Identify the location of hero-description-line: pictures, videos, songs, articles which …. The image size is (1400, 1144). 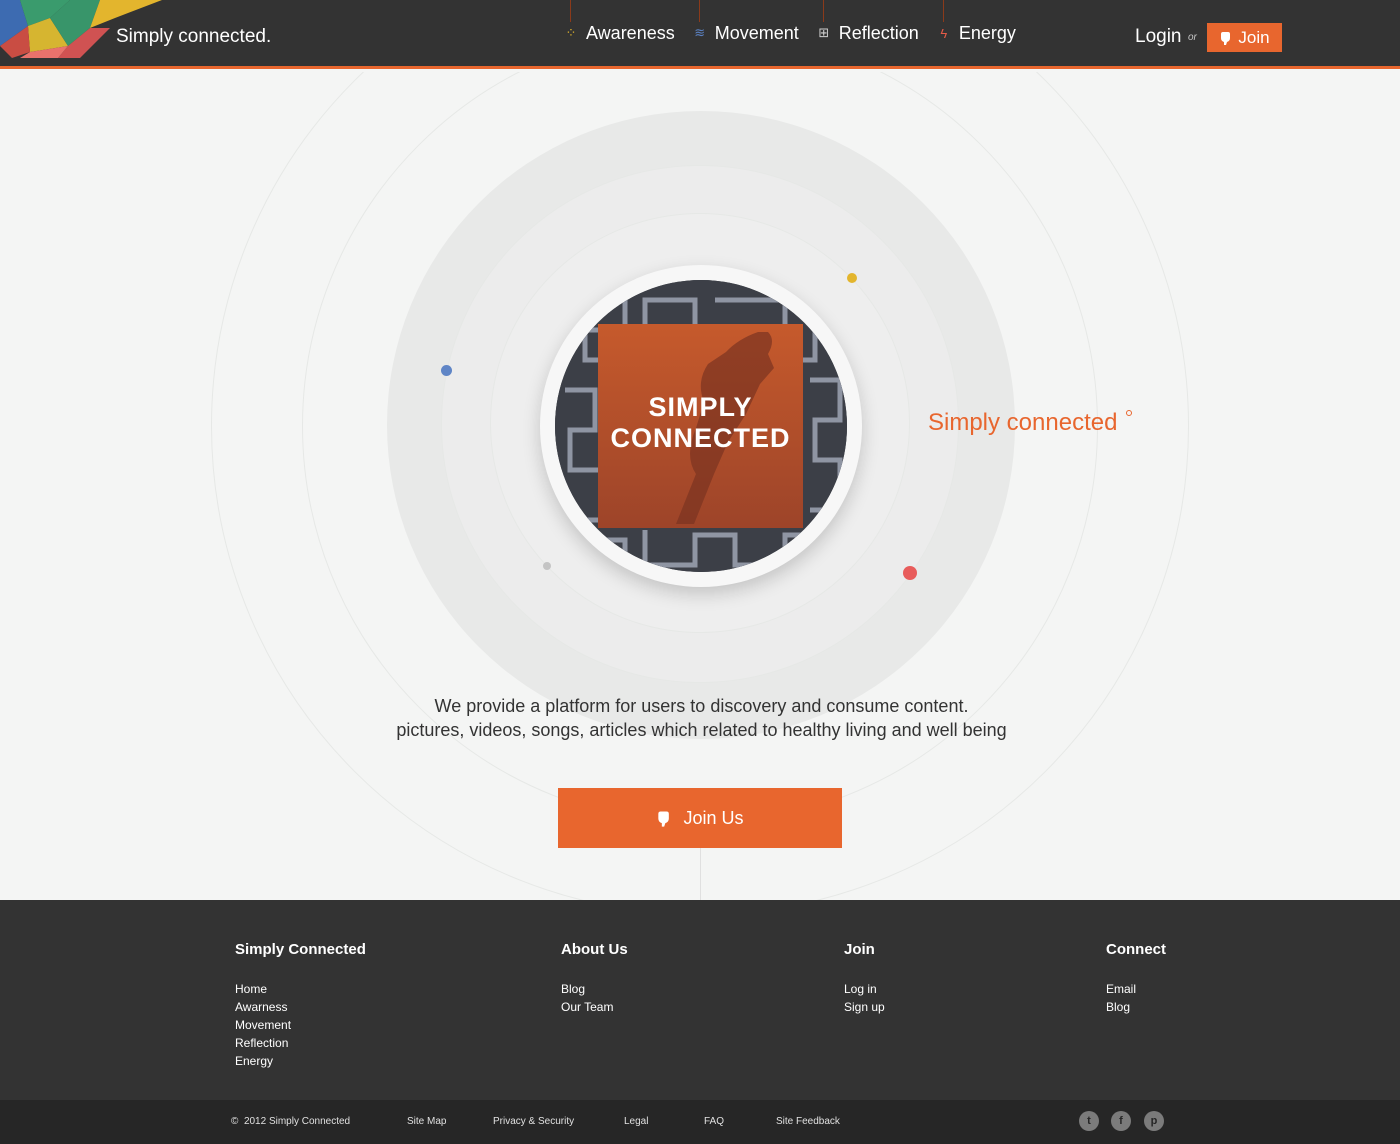
(701, 730).